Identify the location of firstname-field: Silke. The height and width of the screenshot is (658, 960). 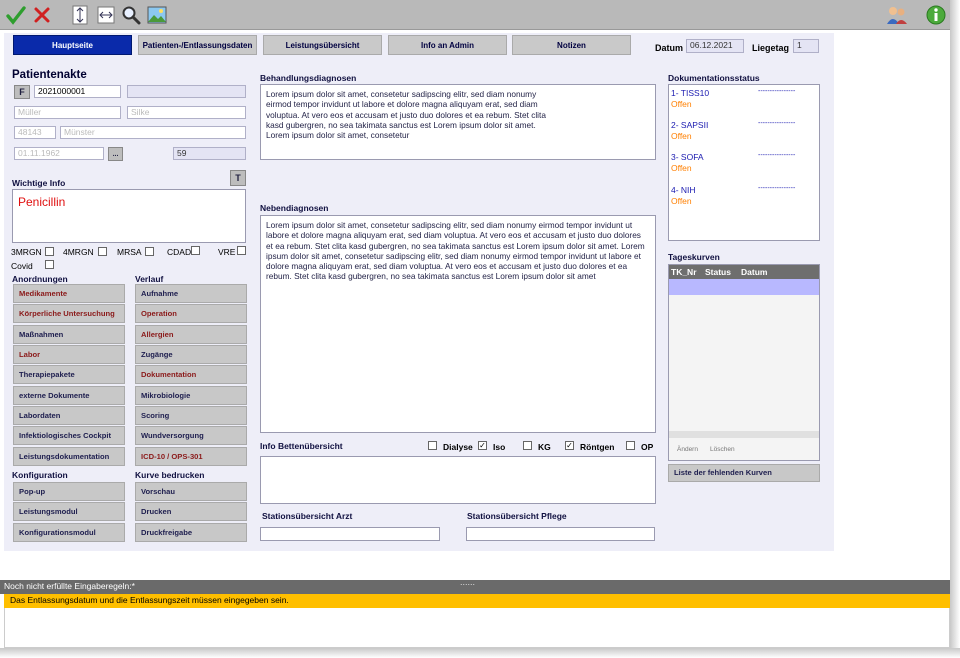
(186, 112).